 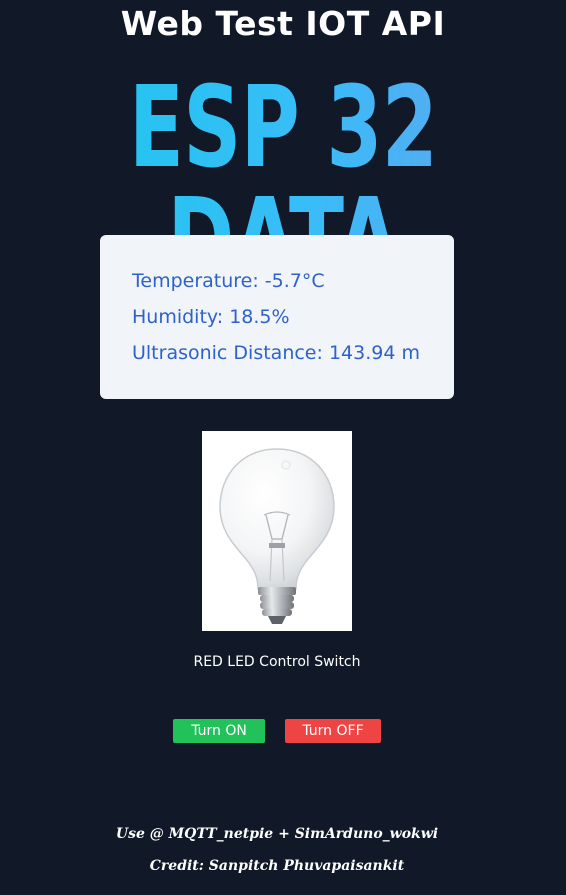 What do you see at coordinates (277, 536) in the screenshot?
I see `lightbulb-icon` at bounding box center [277, 536].